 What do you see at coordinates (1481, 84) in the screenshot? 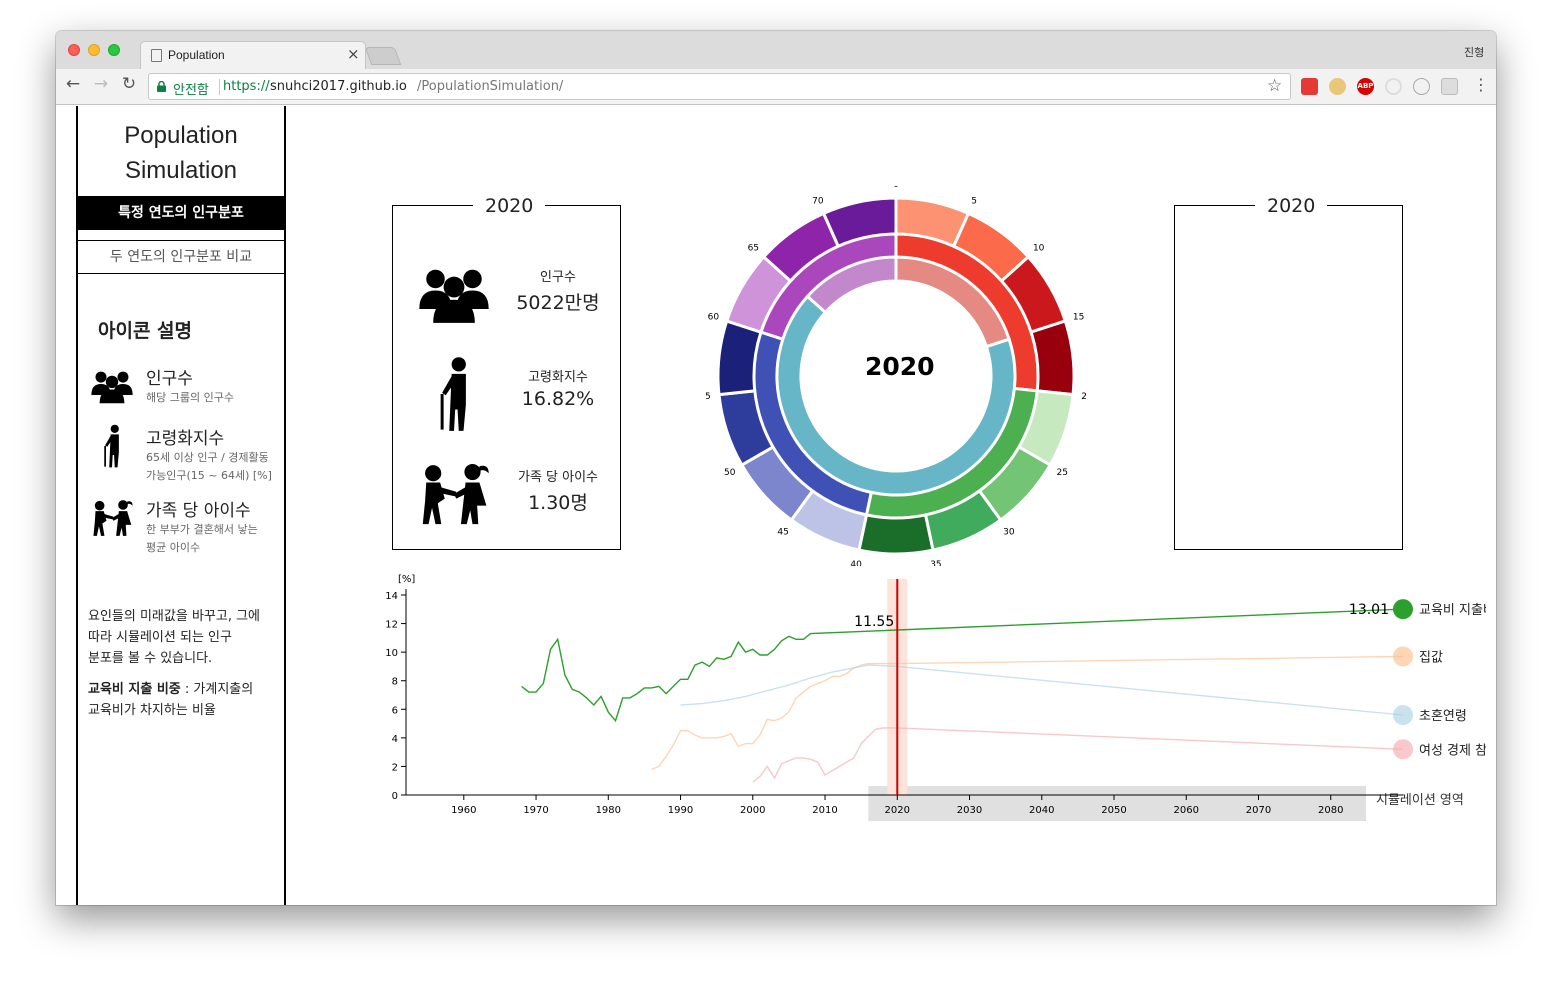
I see `menu-dots-icon: ⋮` at bounding box center [1481, 84].